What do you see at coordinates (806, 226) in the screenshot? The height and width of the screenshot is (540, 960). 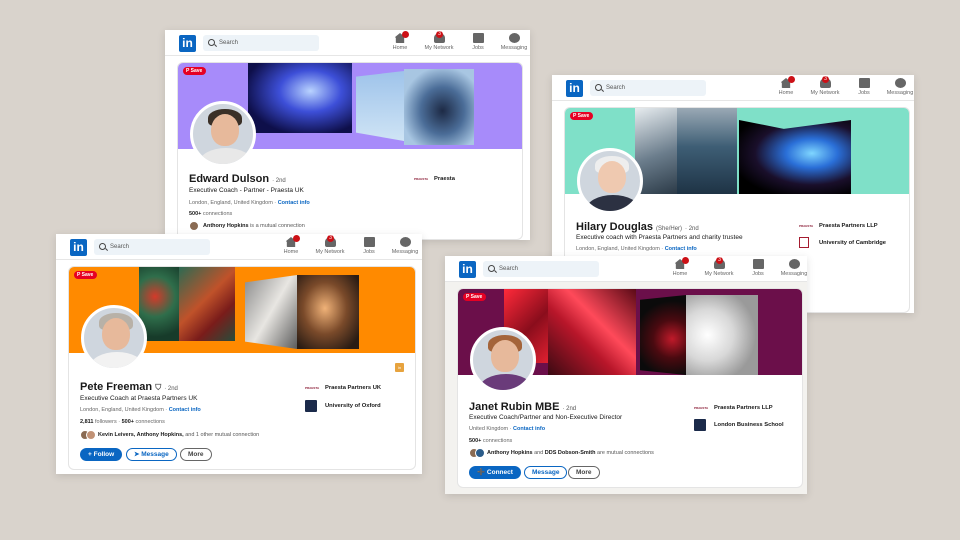 I see `praesta-logo: PRAESTA` at bounding box center [806, 226].